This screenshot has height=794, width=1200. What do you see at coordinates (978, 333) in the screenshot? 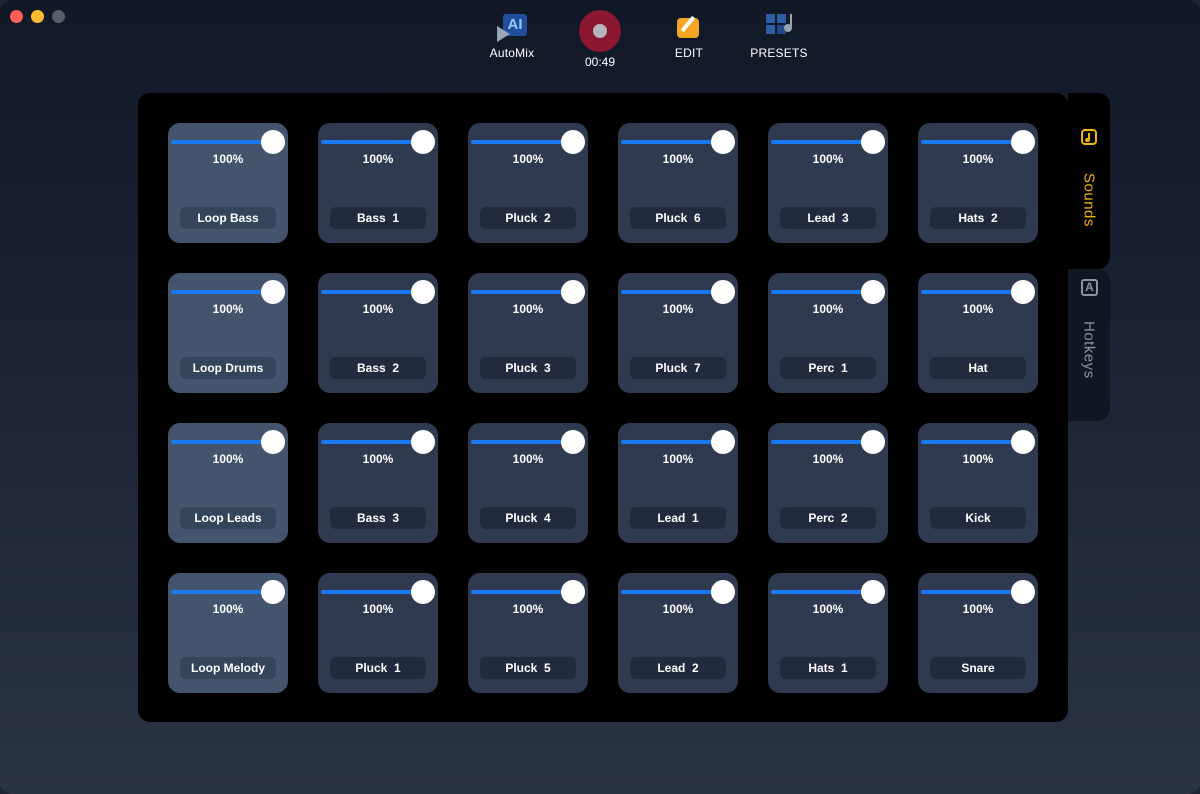
I see `sound-pad: 100% Hat` at bounding box center [978, 333].